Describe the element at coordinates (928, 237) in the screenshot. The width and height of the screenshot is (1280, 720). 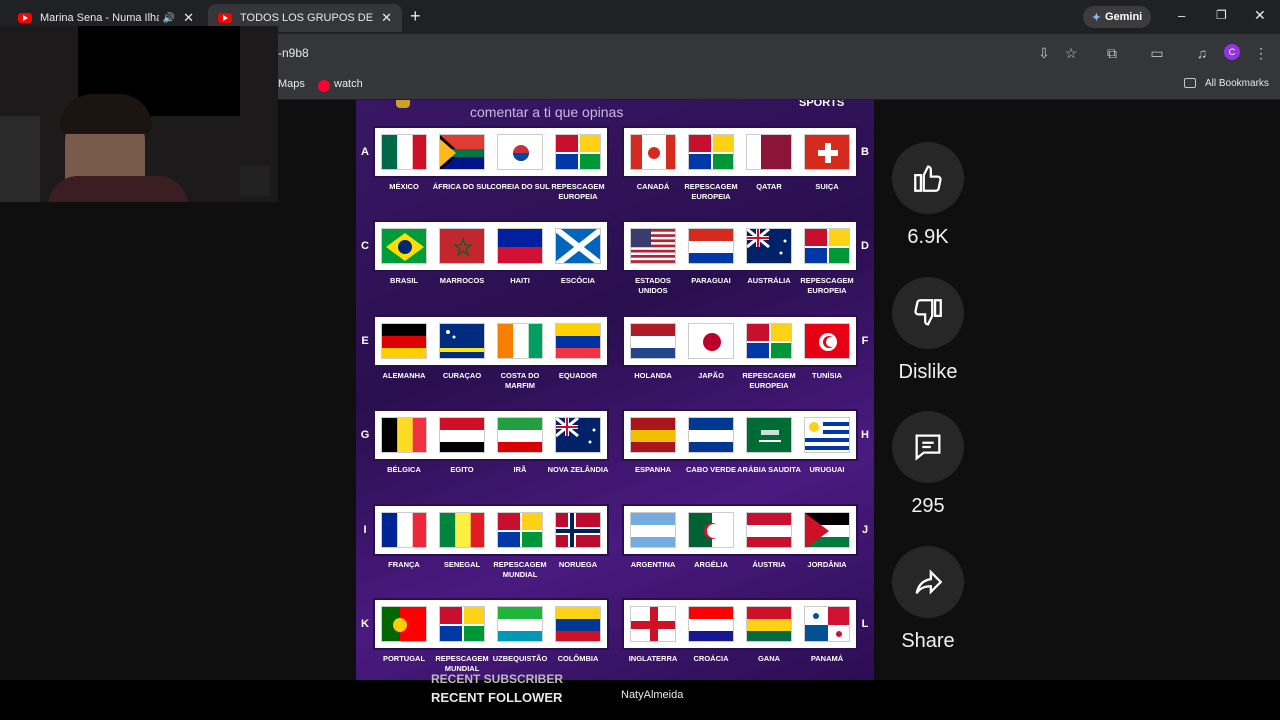
I see `like-count: 6.9K` at that location.